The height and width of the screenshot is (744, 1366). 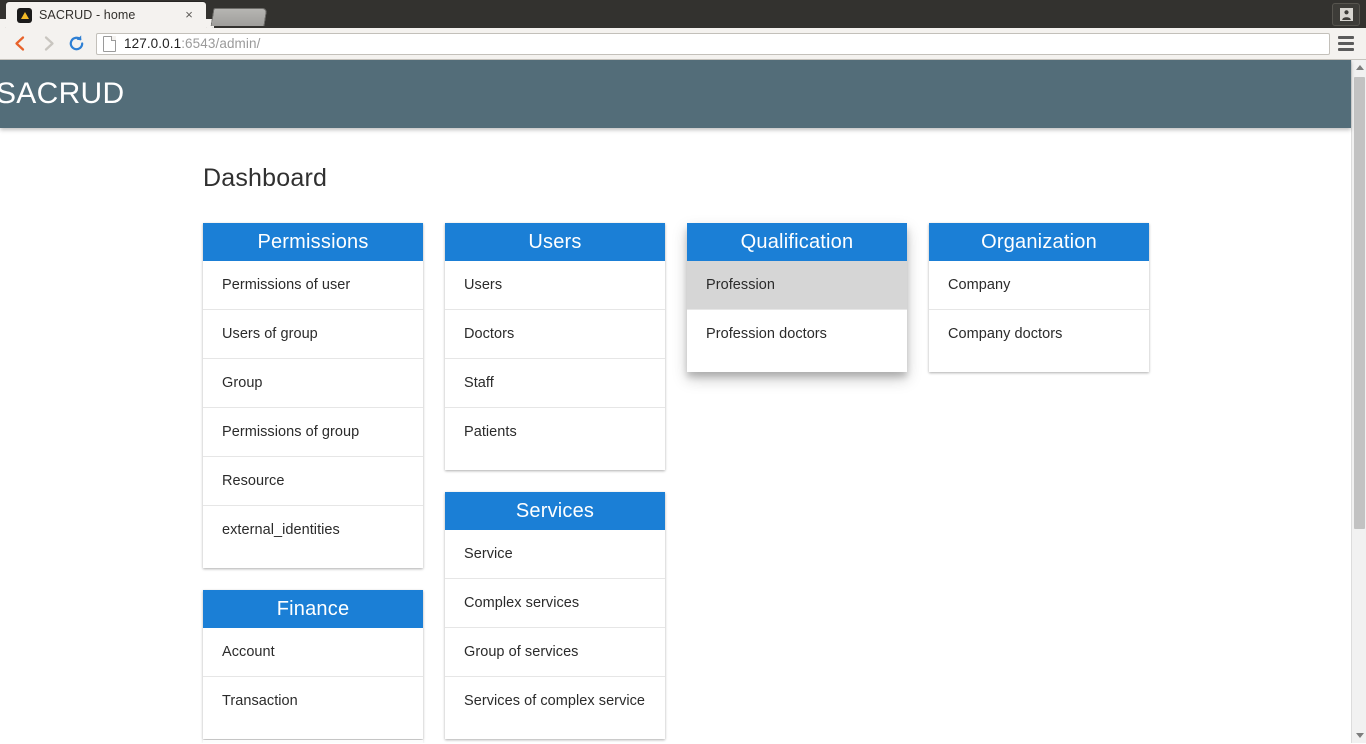 I want to click on card-title: Permissions, so click(x=313, y=242).